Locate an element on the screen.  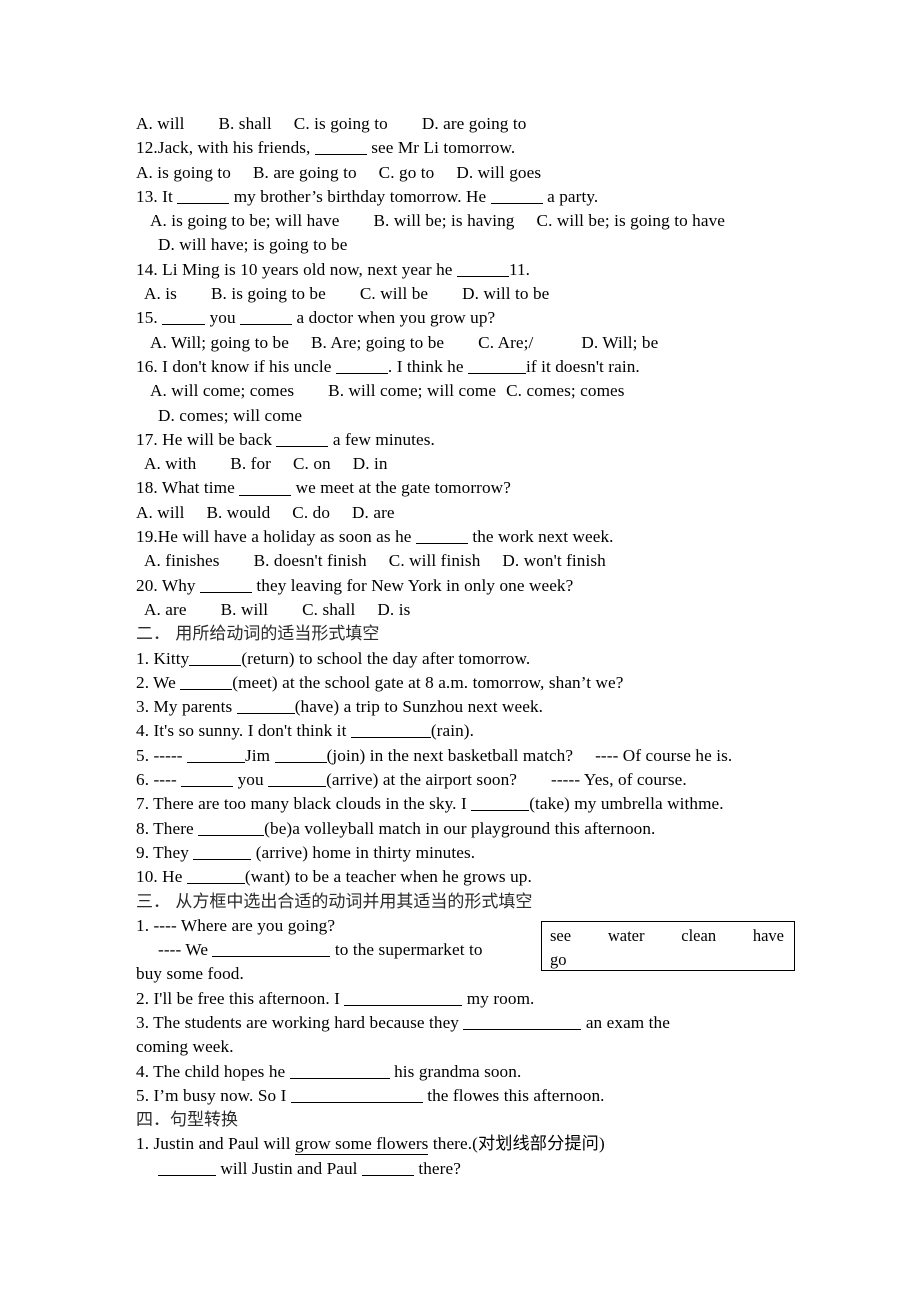
option-a: A. finishes is located at coordinates (182, 560).